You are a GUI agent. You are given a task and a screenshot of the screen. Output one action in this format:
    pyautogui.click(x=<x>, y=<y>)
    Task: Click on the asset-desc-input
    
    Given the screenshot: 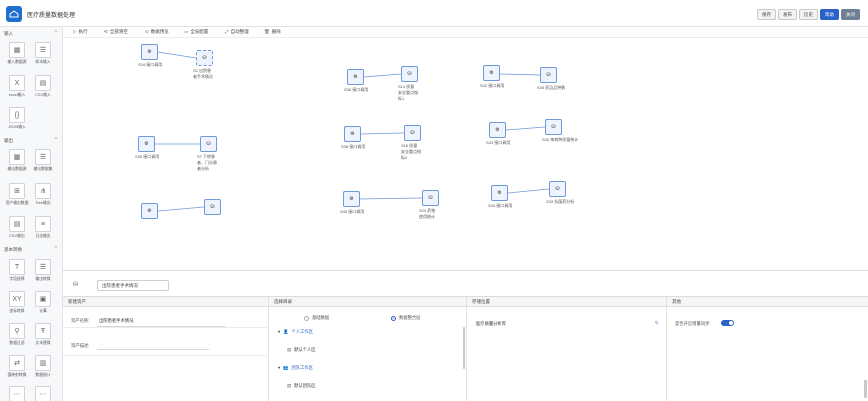 What is the action you would take?
    pyautogui.click(x=153, y=349)
    